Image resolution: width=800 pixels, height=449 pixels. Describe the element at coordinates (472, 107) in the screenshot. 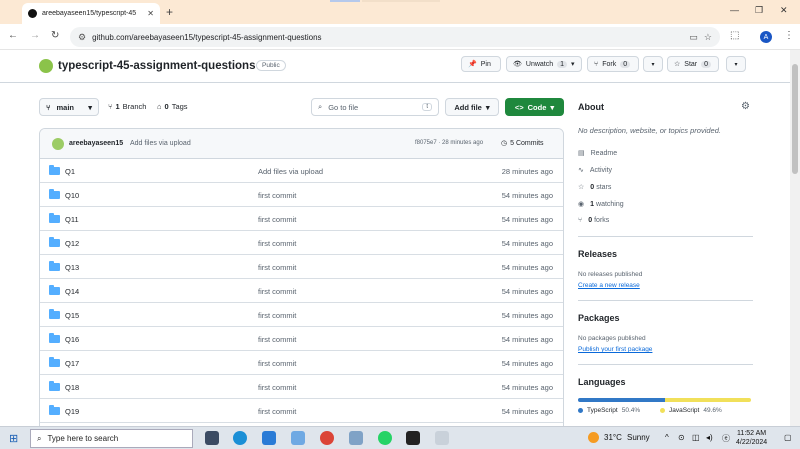

I see `add-file-button: Add file ▾` at that location.